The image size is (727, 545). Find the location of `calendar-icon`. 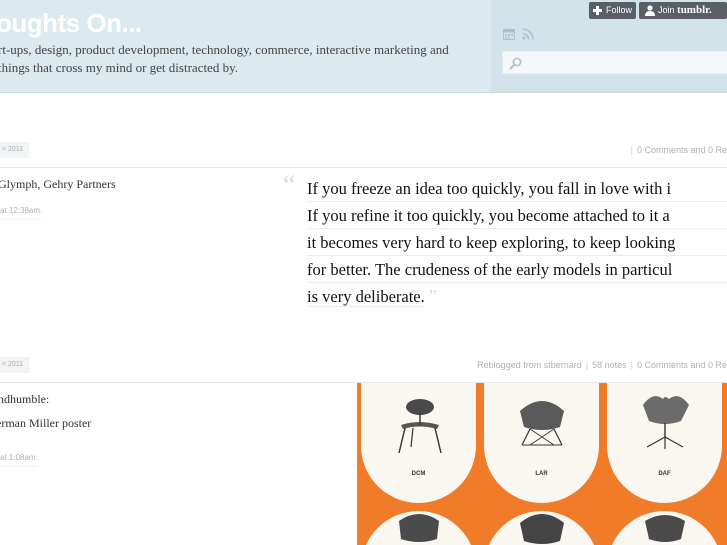

calendar-icon is located at coordinates (509, 34).